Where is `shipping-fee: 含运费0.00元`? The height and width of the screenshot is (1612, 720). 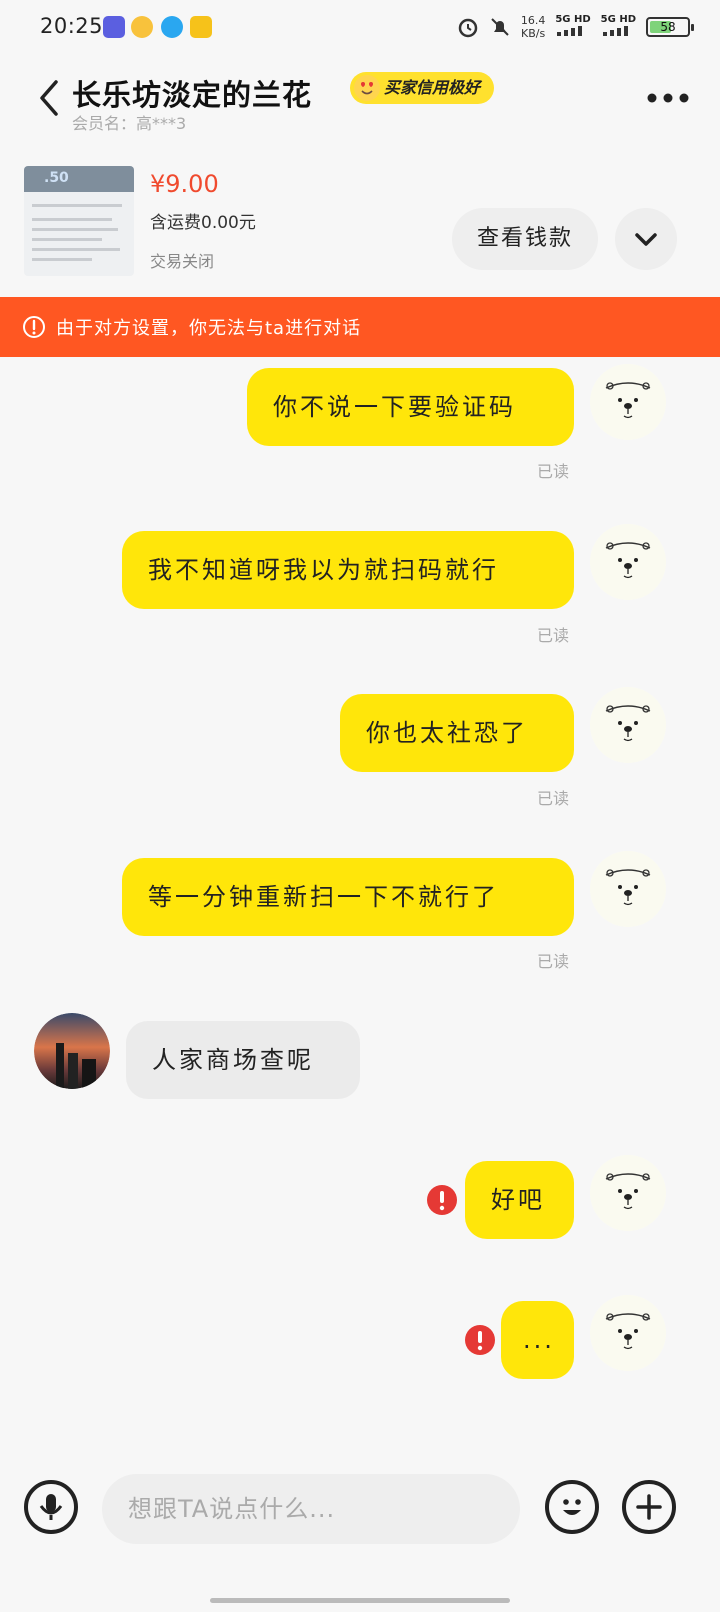 shipping-fee: 含运费0.00元 is located at coordinates (203, 223).